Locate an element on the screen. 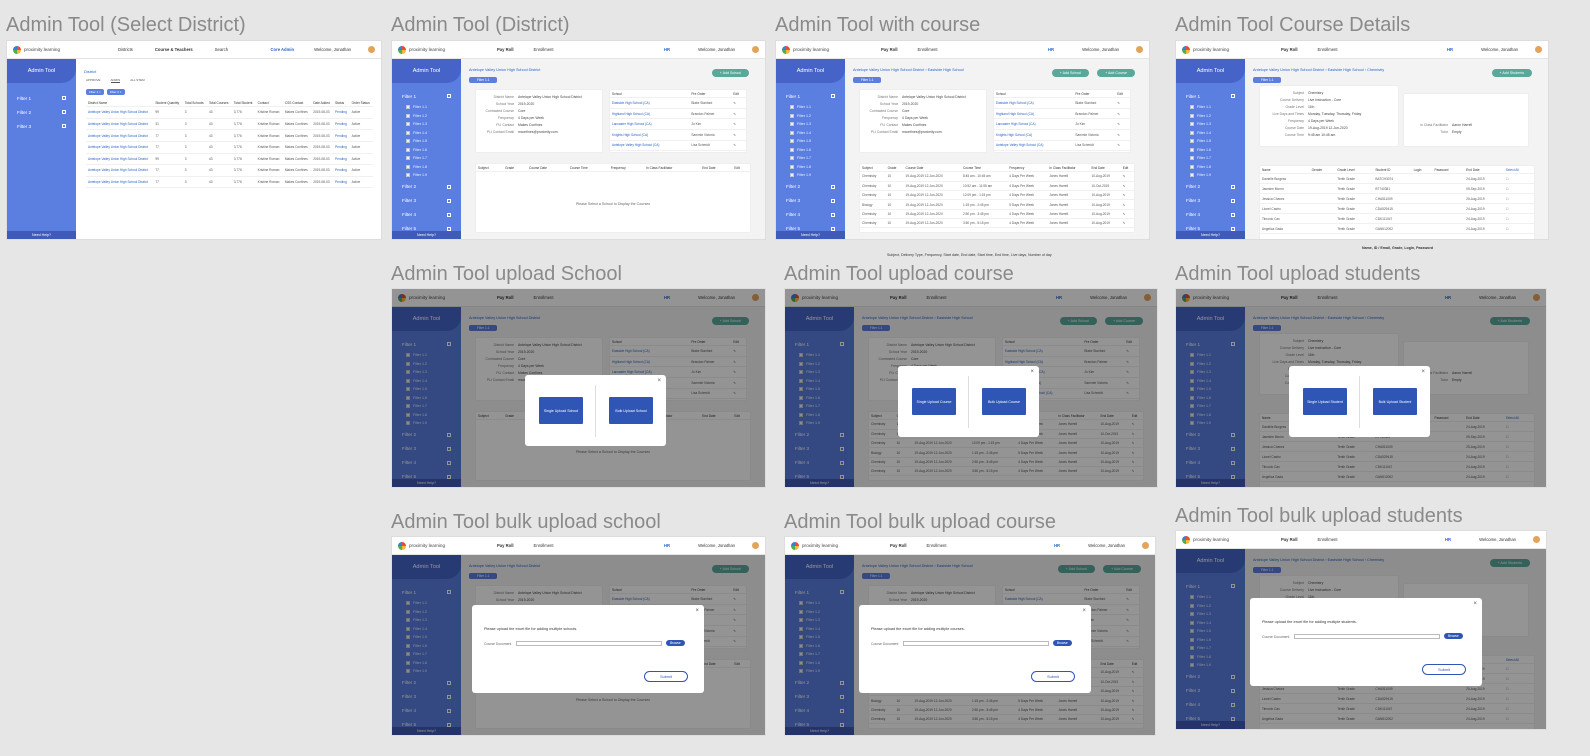 This screenshot has width=1590, height=756. single-upload-button: Single Upload School is located at coordinates (561, 410).